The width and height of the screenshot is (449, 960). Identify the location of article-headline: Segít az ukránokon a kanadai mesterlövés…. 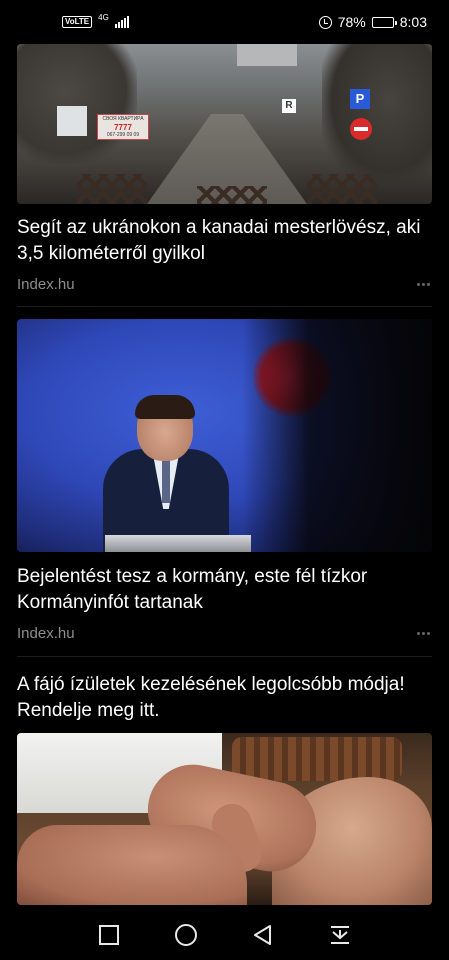
(224, 241).